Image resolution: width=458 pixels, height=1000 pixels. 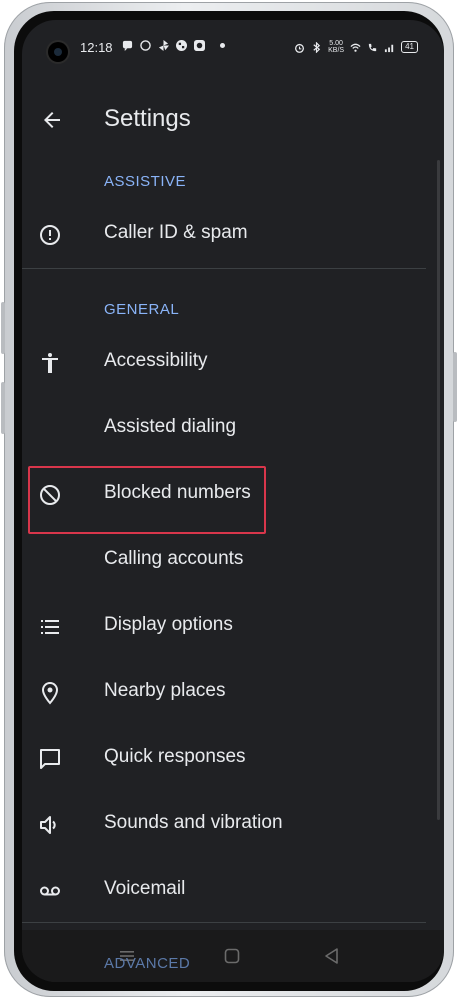 What do you see at coordinates (52, 120) in the screenshot?
I see `arrow-back-icon` at bounding box center [52, 120].